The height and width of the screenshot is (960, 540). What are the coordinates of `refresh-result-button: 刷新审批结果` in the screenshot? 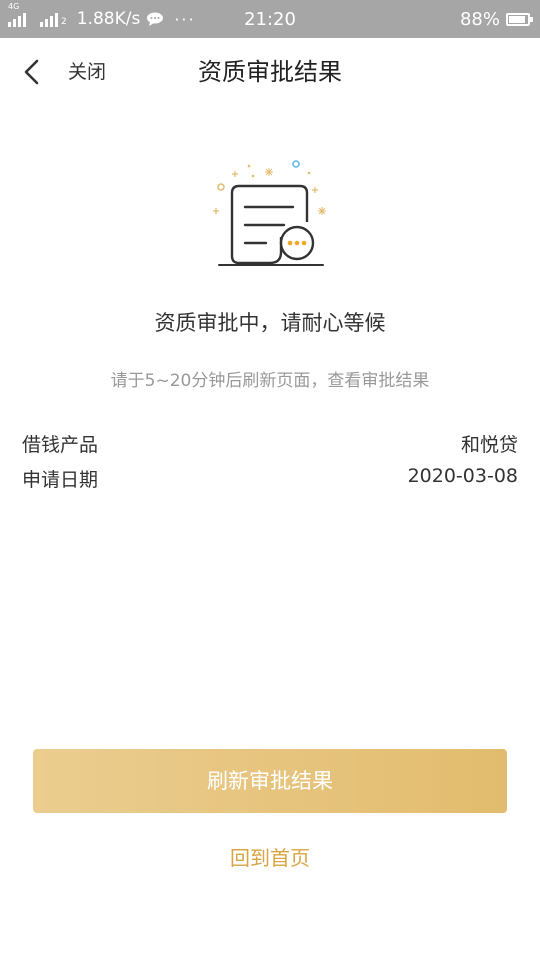 It's located at (270, 781).